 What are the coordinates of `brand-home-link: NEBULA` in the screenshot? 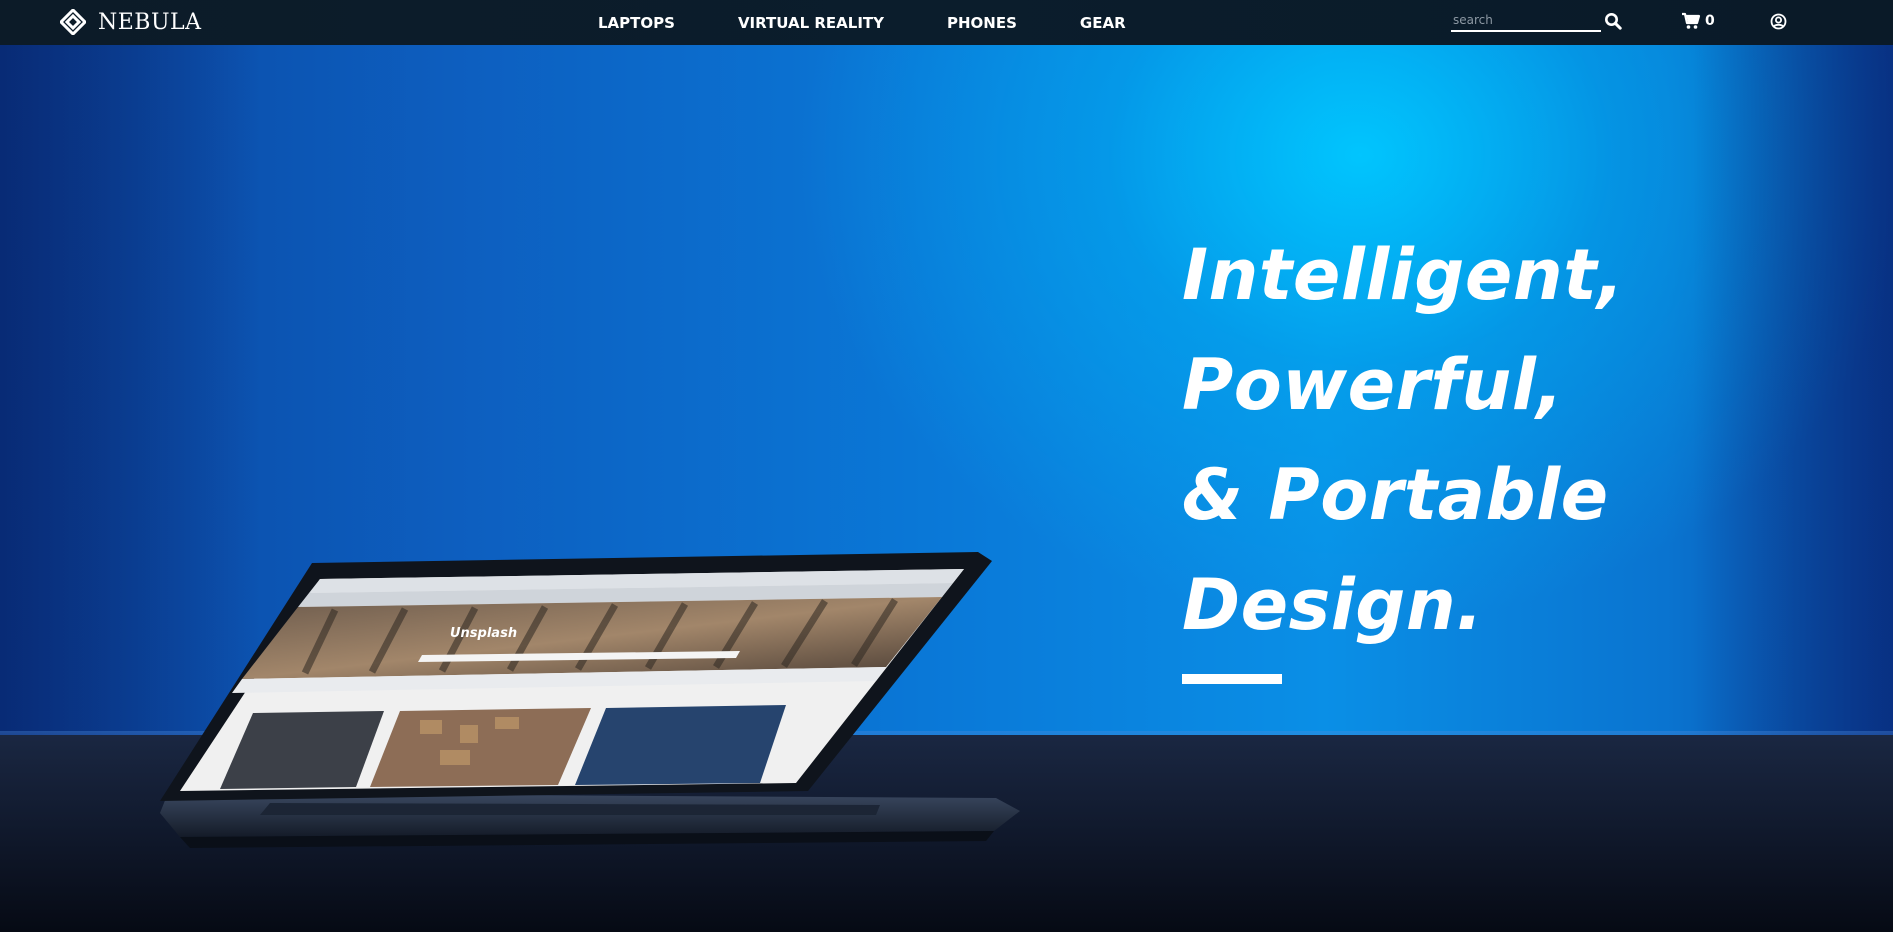 It's located at (131, 22).